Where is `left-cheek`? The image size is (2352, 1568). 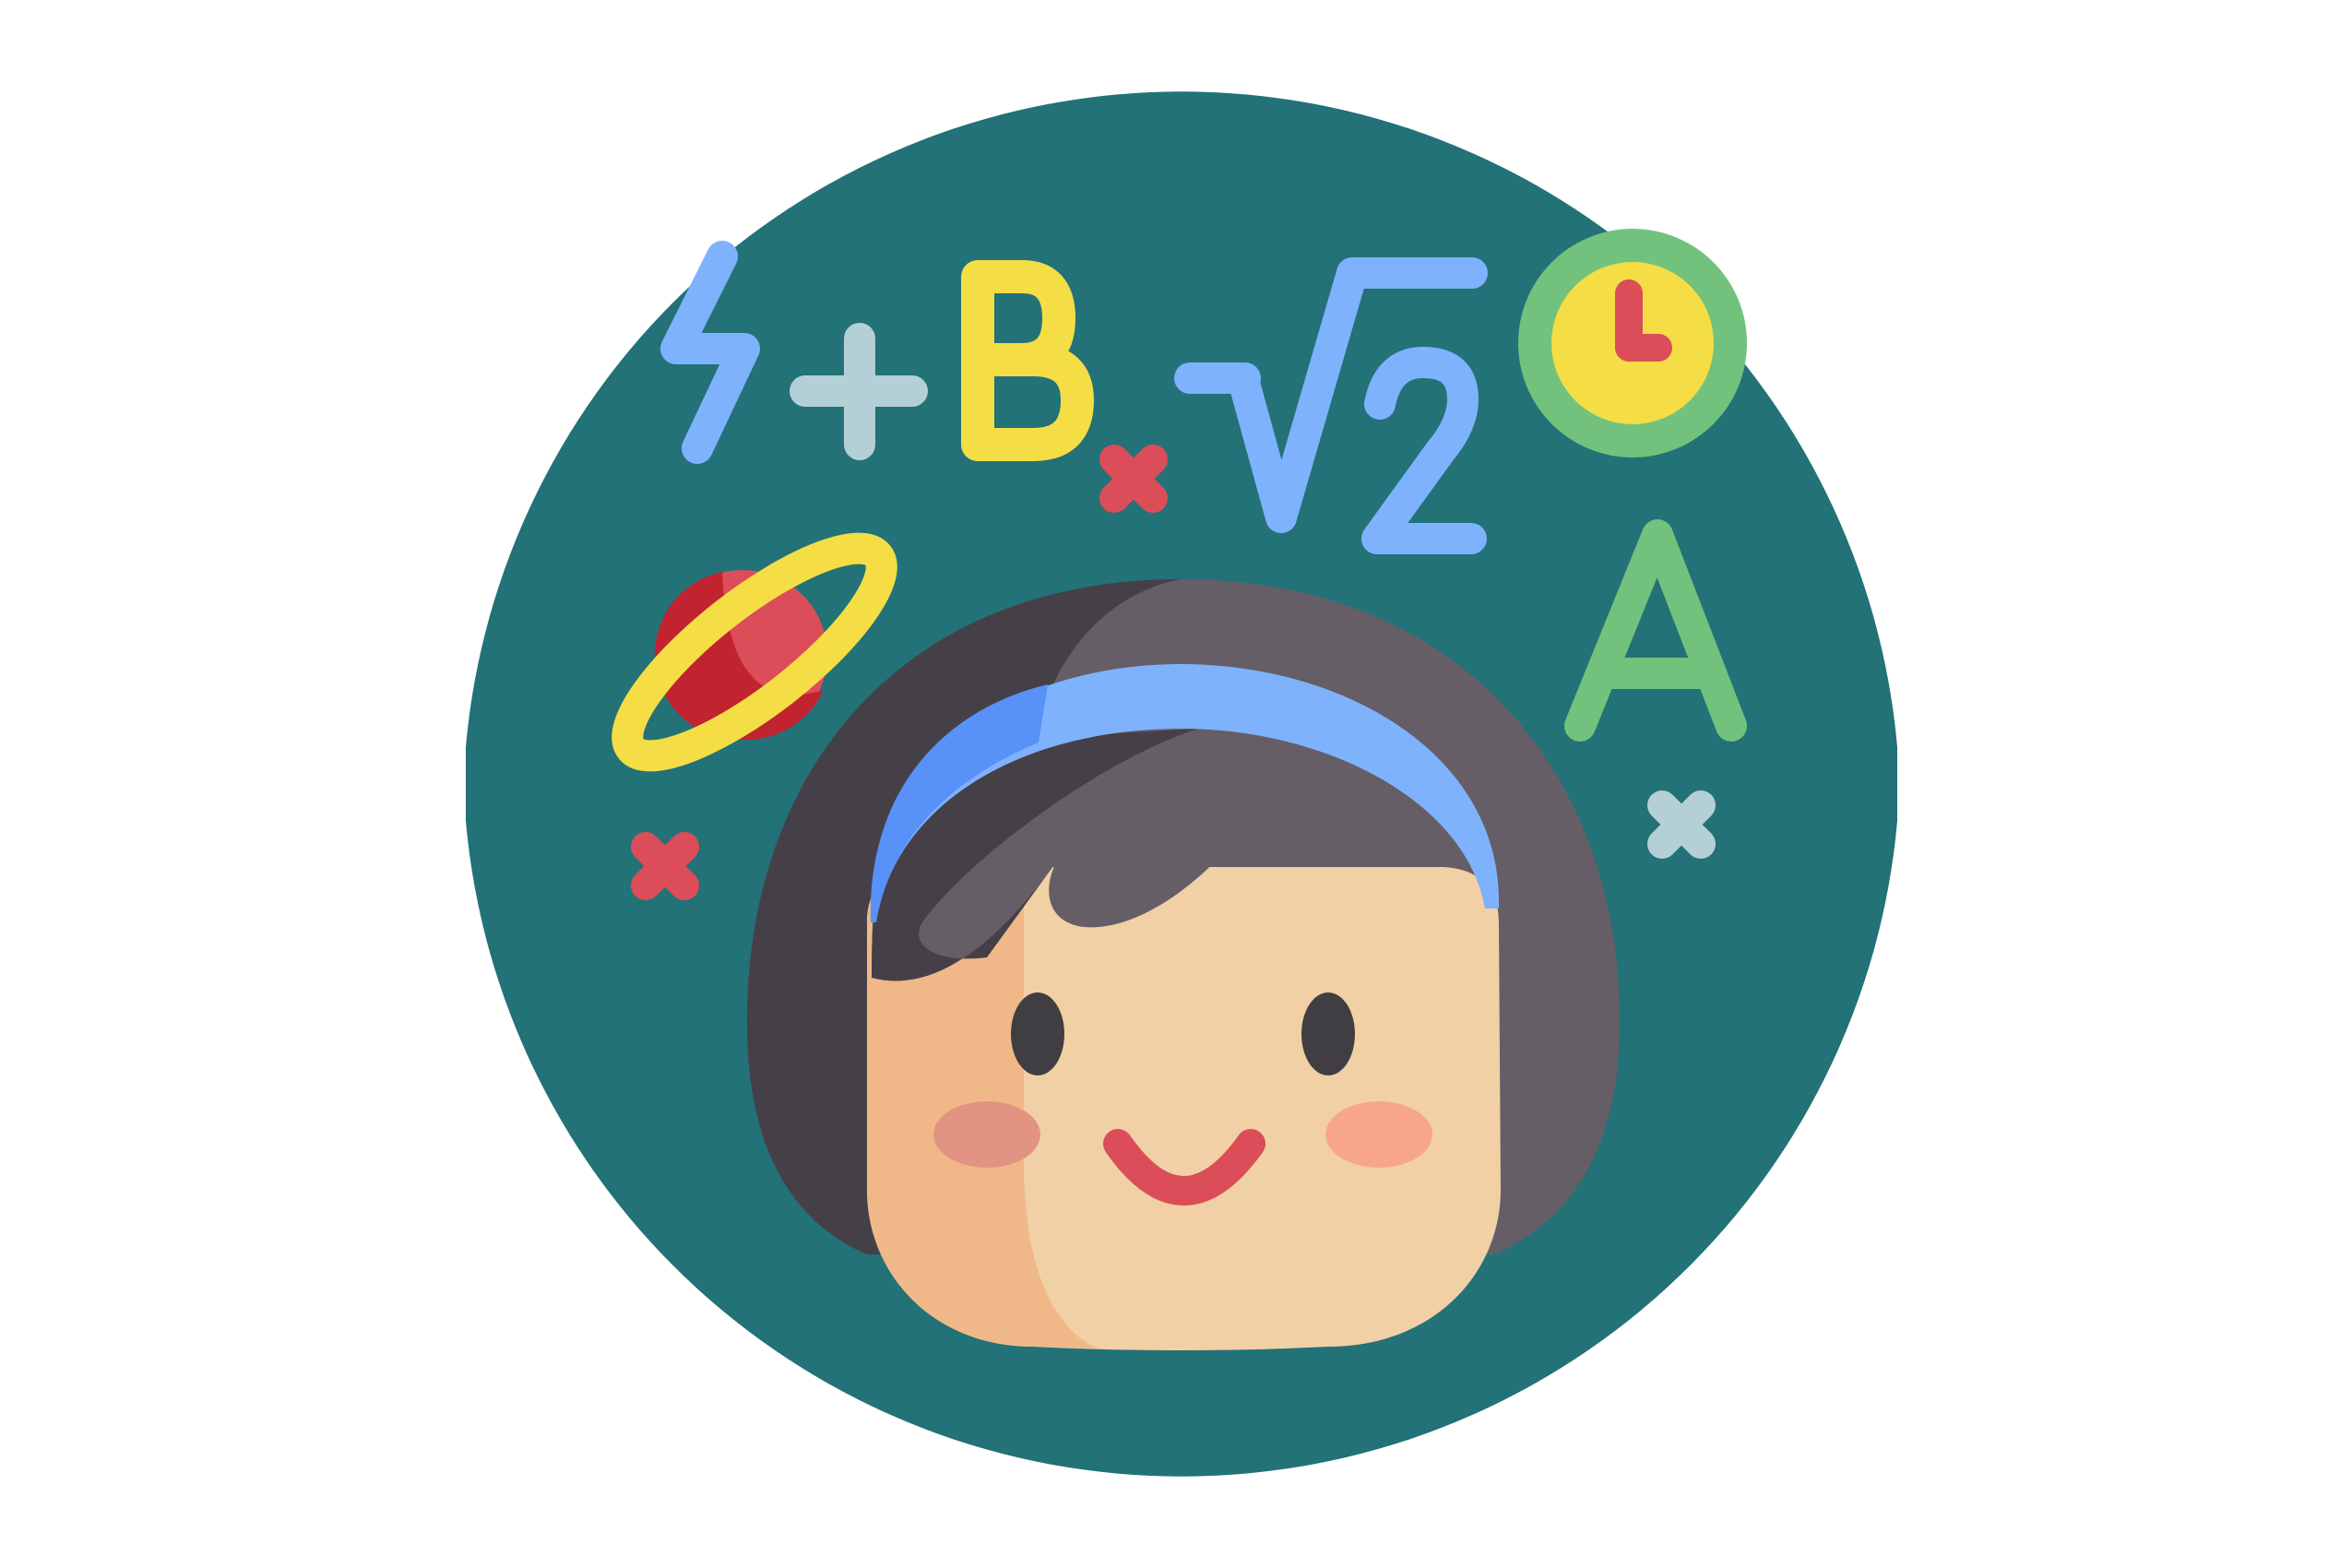 left-cheek is located at coordinates (987, 1134).